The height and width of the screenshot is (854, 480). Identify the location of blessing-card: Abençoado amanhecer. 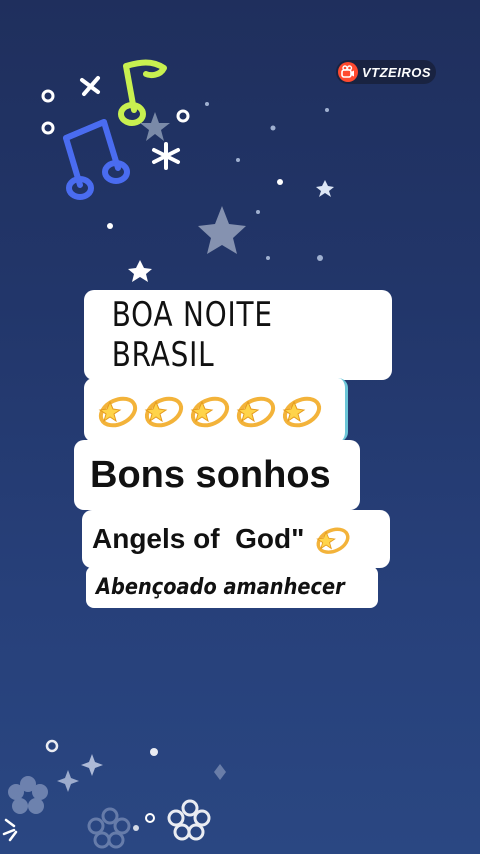
(232, 587).